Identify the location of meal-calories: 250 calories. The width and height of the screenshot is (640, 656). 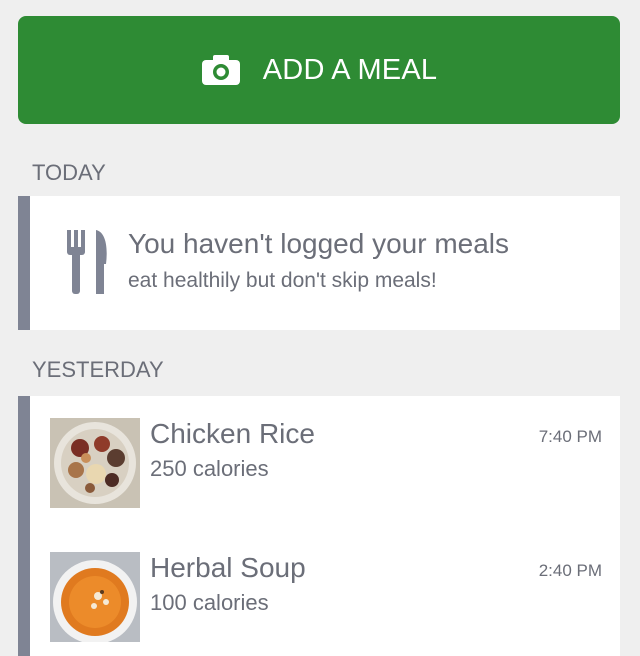
(209, 468).